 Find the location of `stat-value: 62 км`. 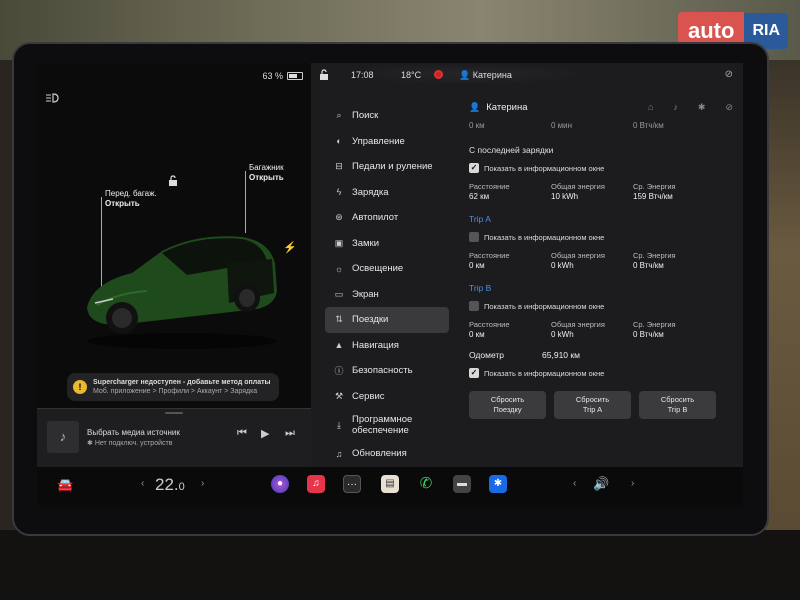

stat-value: 62 км is located at coordinates (479, 196).